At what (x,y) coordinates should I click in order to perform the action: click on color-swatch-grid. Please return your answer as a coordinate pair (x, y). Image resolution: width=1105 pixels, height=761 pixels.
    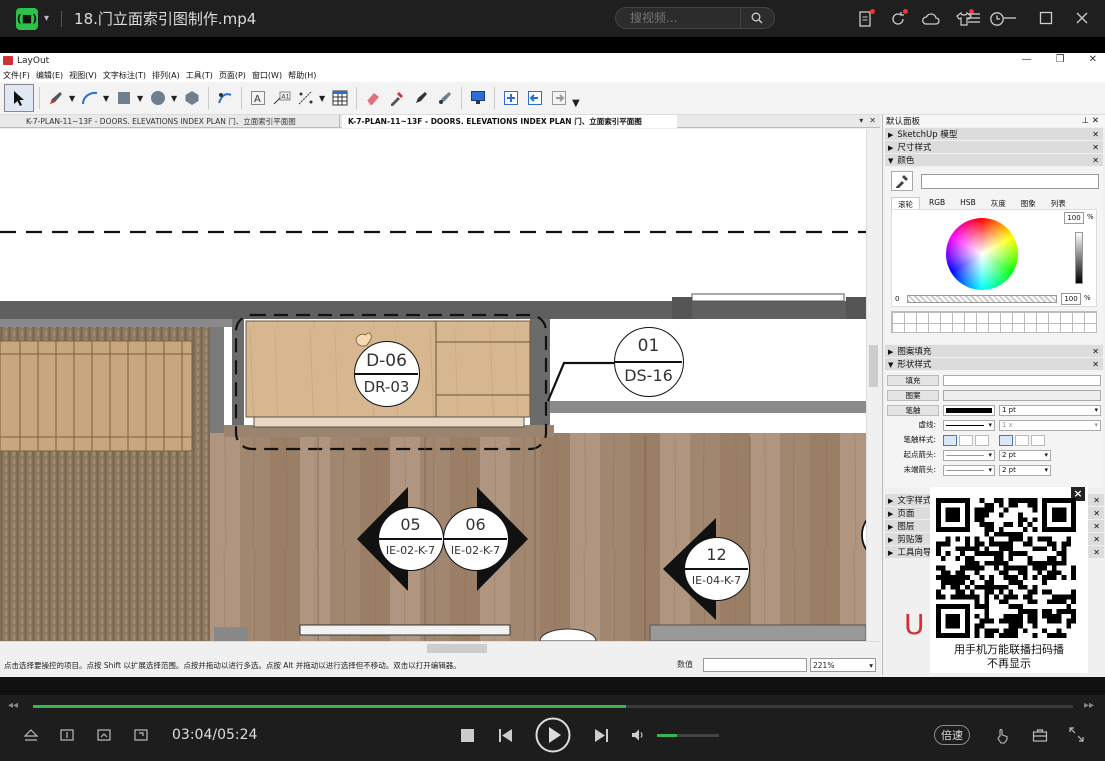
    Looking at the image, I should click on (994, 322).